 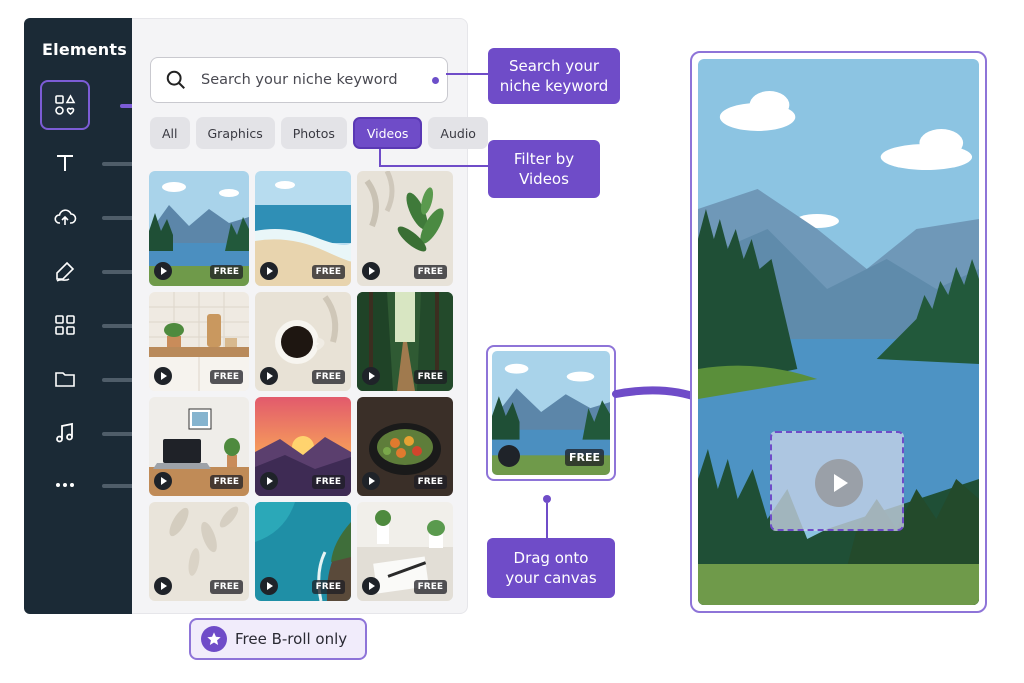 I want to click on sidebar-item-more, so click(x=90, y=480).